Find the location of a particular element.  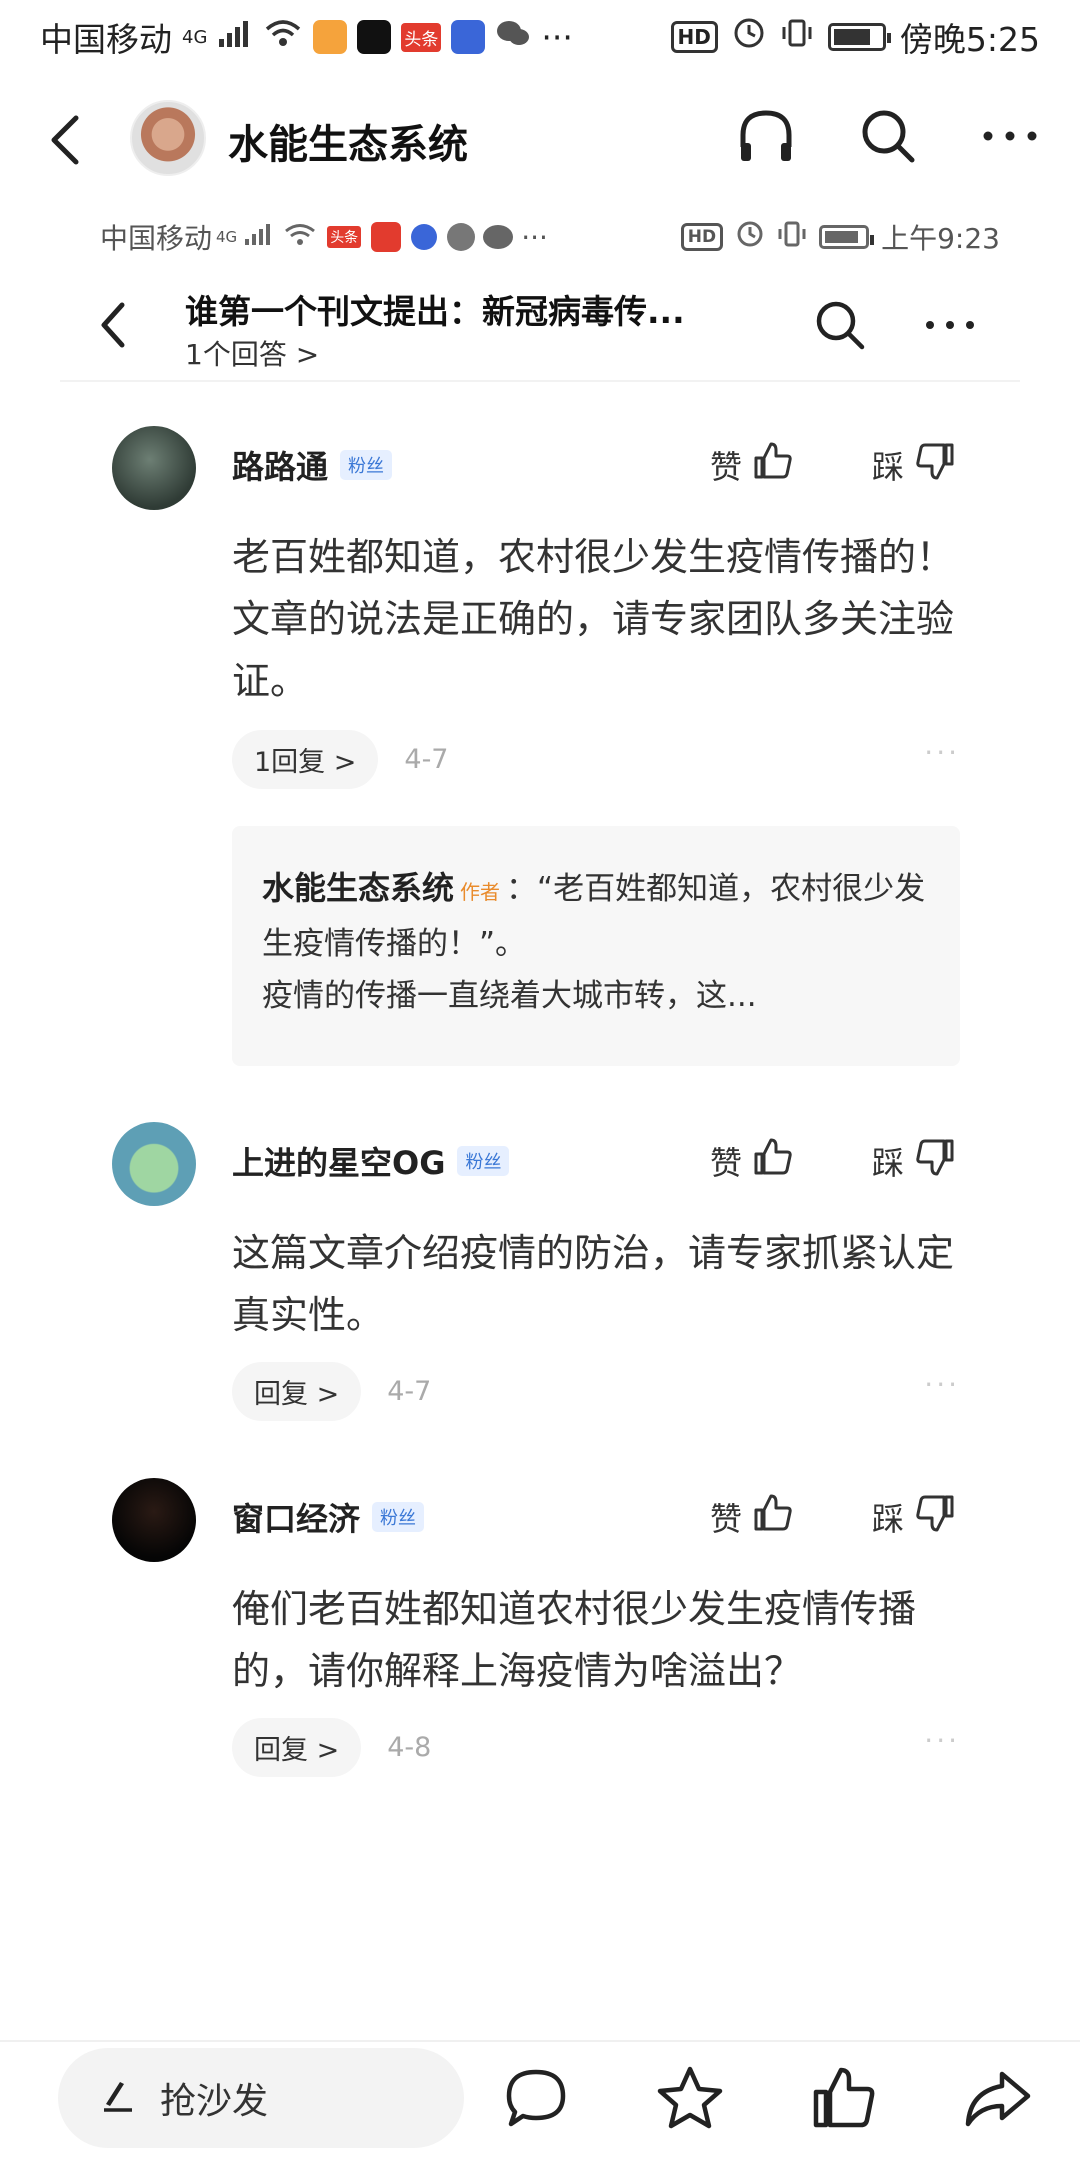

inner-status-right: HD 上午9:23 is located at coordinates (840, 237).